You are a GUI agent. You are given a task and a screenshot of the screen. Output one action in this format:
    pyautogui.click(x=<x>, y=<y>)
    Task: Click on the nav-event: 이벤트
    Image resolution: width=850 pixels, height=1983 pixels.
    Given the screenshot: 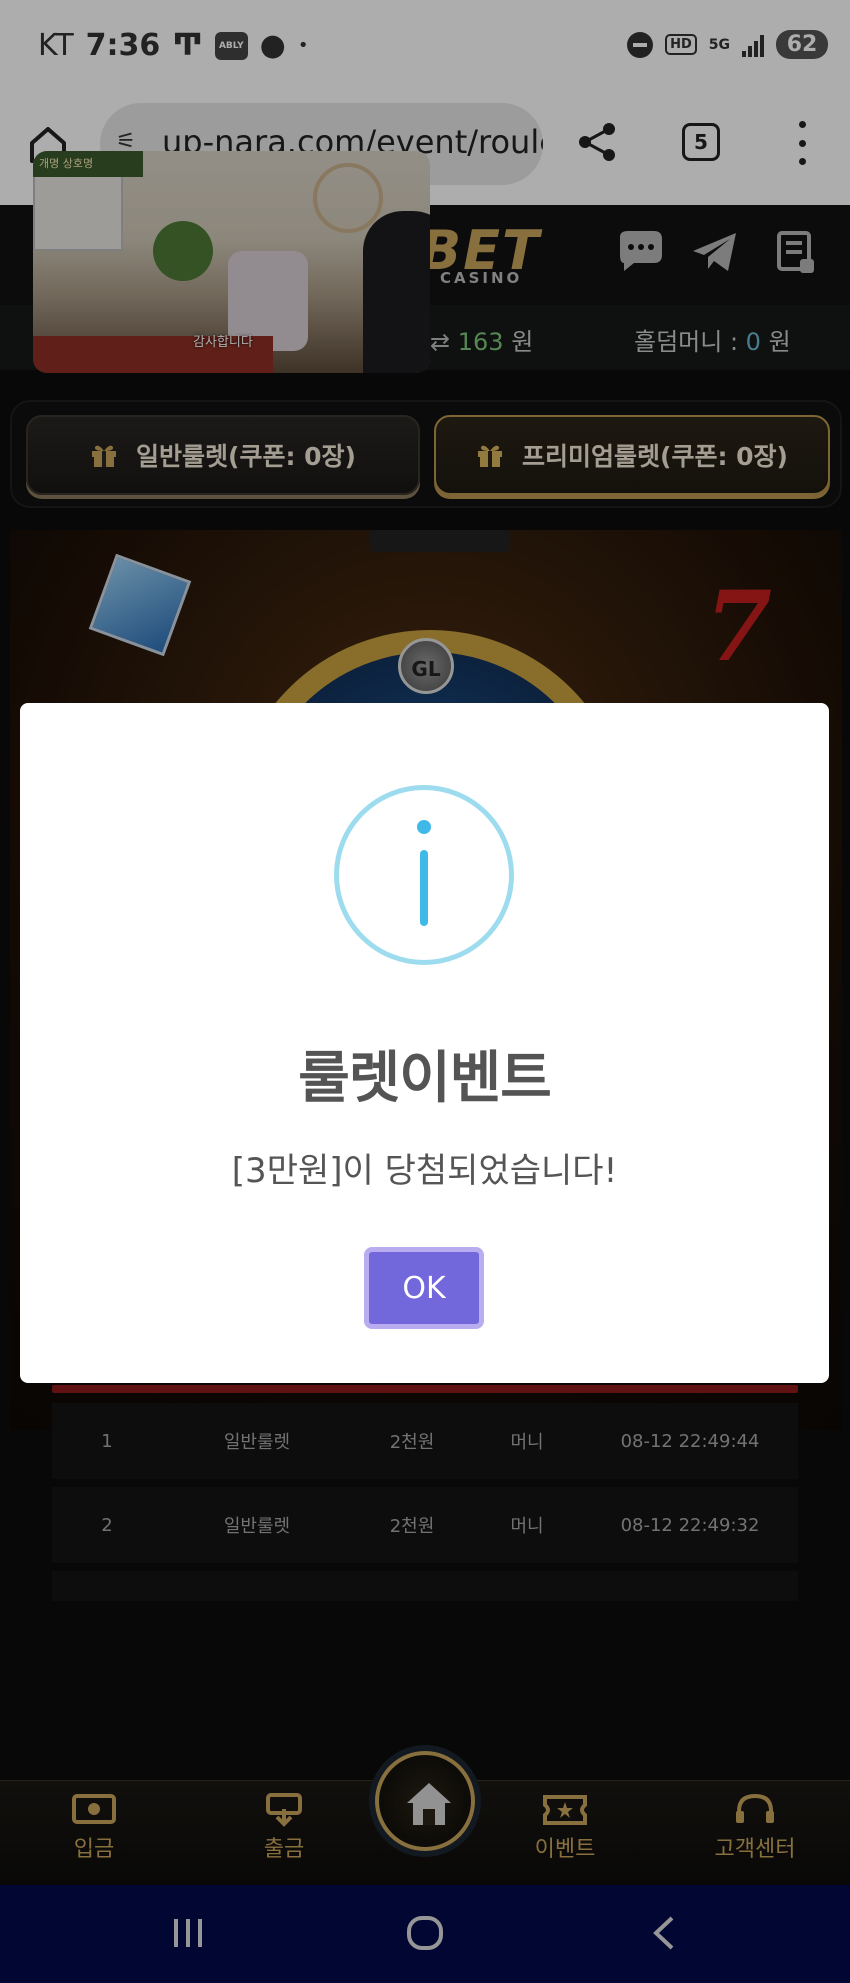 What is the action you would take?
    pyautogui.click(x=565, y=1828)
    